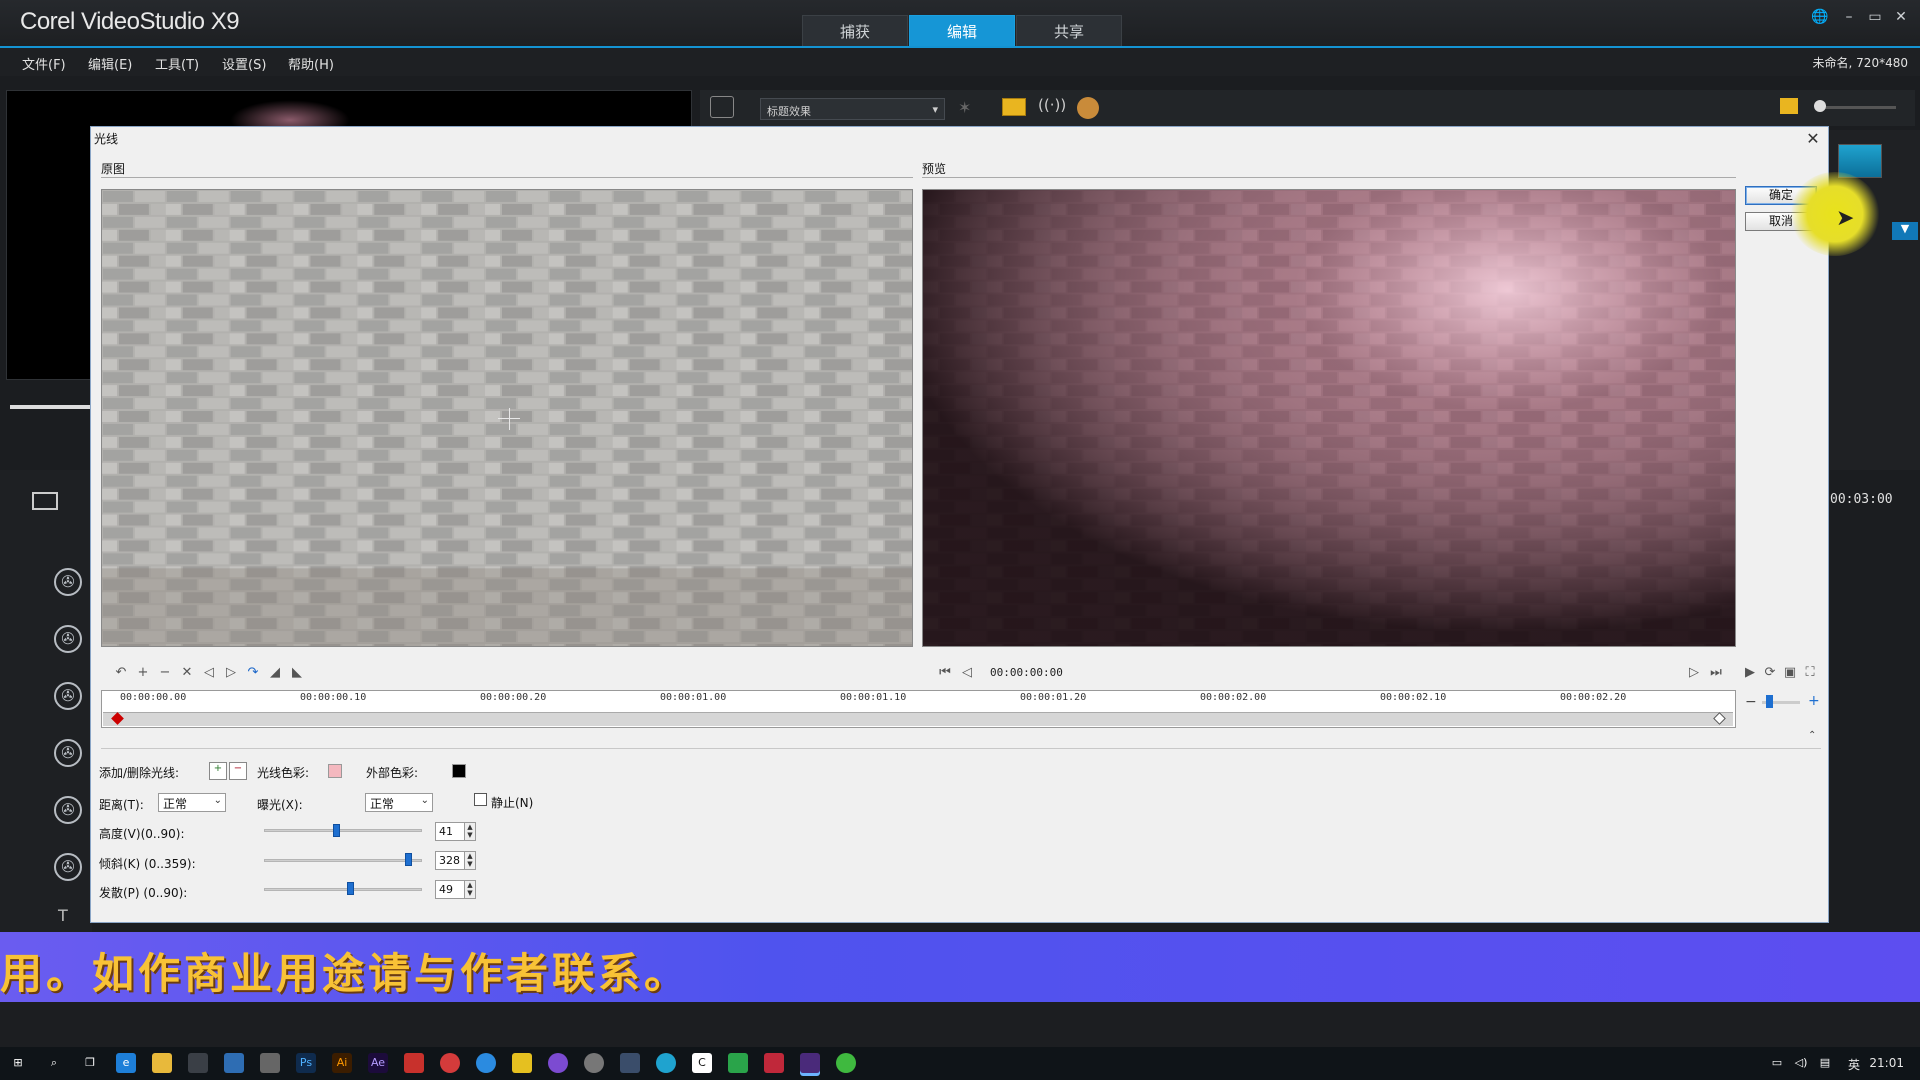 Image resolution: width=1920 pixels, height=1080 pixels. Describe the element at coordinates (110, 63) in the screenshot. I see `menu-edit: 编辑(E)` at that location.